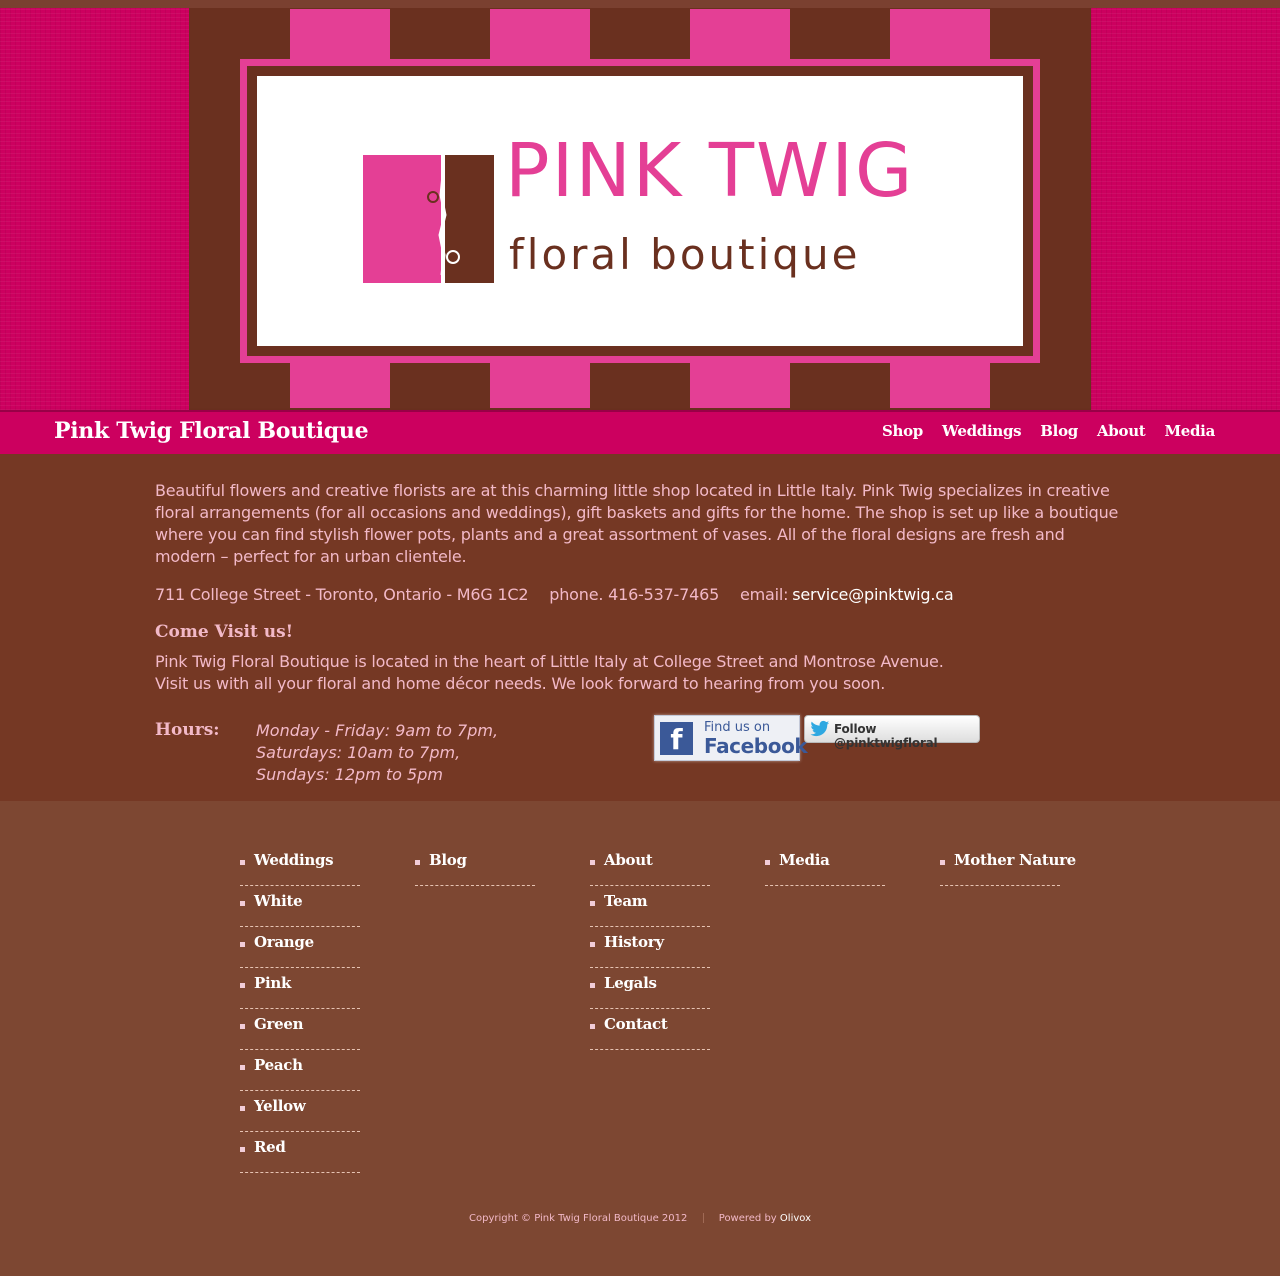 The image size is (1280, 1276). Describe the element at coordinates (211, 431) in the screenshot. I see `site-brand: Pink Twig Floral Boutique` at that location.